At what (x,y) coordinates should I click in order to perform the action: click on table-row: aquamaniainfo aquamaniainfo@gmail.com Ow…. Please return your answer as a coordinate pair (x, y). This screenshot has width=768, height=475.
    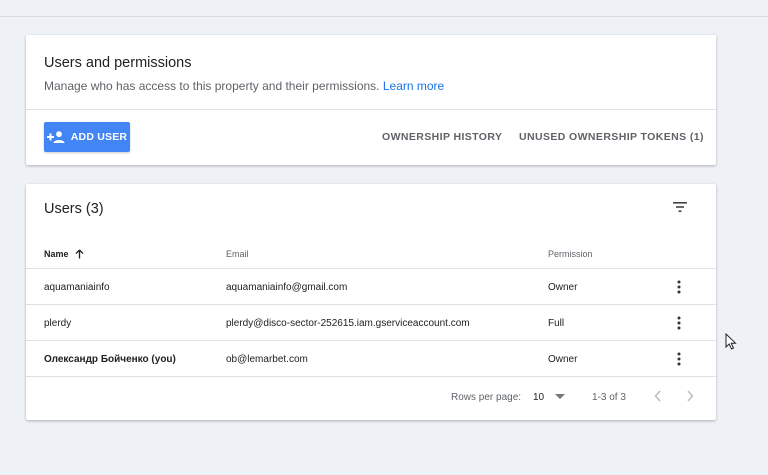
    Looking at the image, I should click on (371, 287).